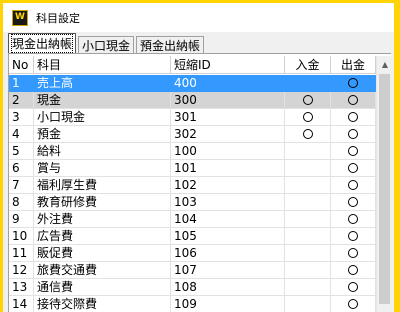 Image resolution: width=400 pixels, height=312 pixels. I want to click on vertical-scrollbar: ▲, so click(383, 184).